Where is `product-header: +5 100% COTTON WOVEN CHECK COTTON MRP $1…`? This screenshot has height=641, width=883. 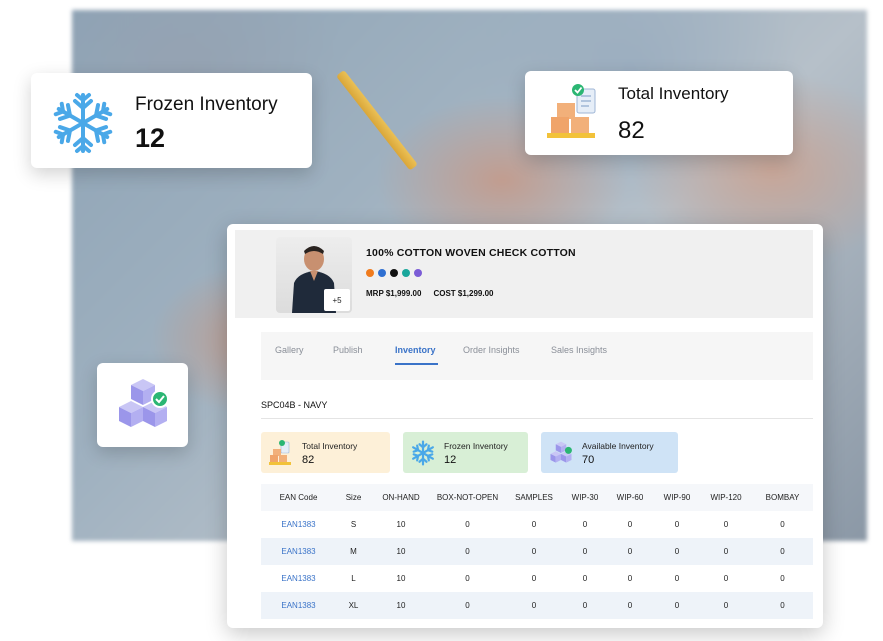
product-header: +5 100% COTTON WOVEN CHECK COTTON MRP $1… is located at coordinates (524, 274).